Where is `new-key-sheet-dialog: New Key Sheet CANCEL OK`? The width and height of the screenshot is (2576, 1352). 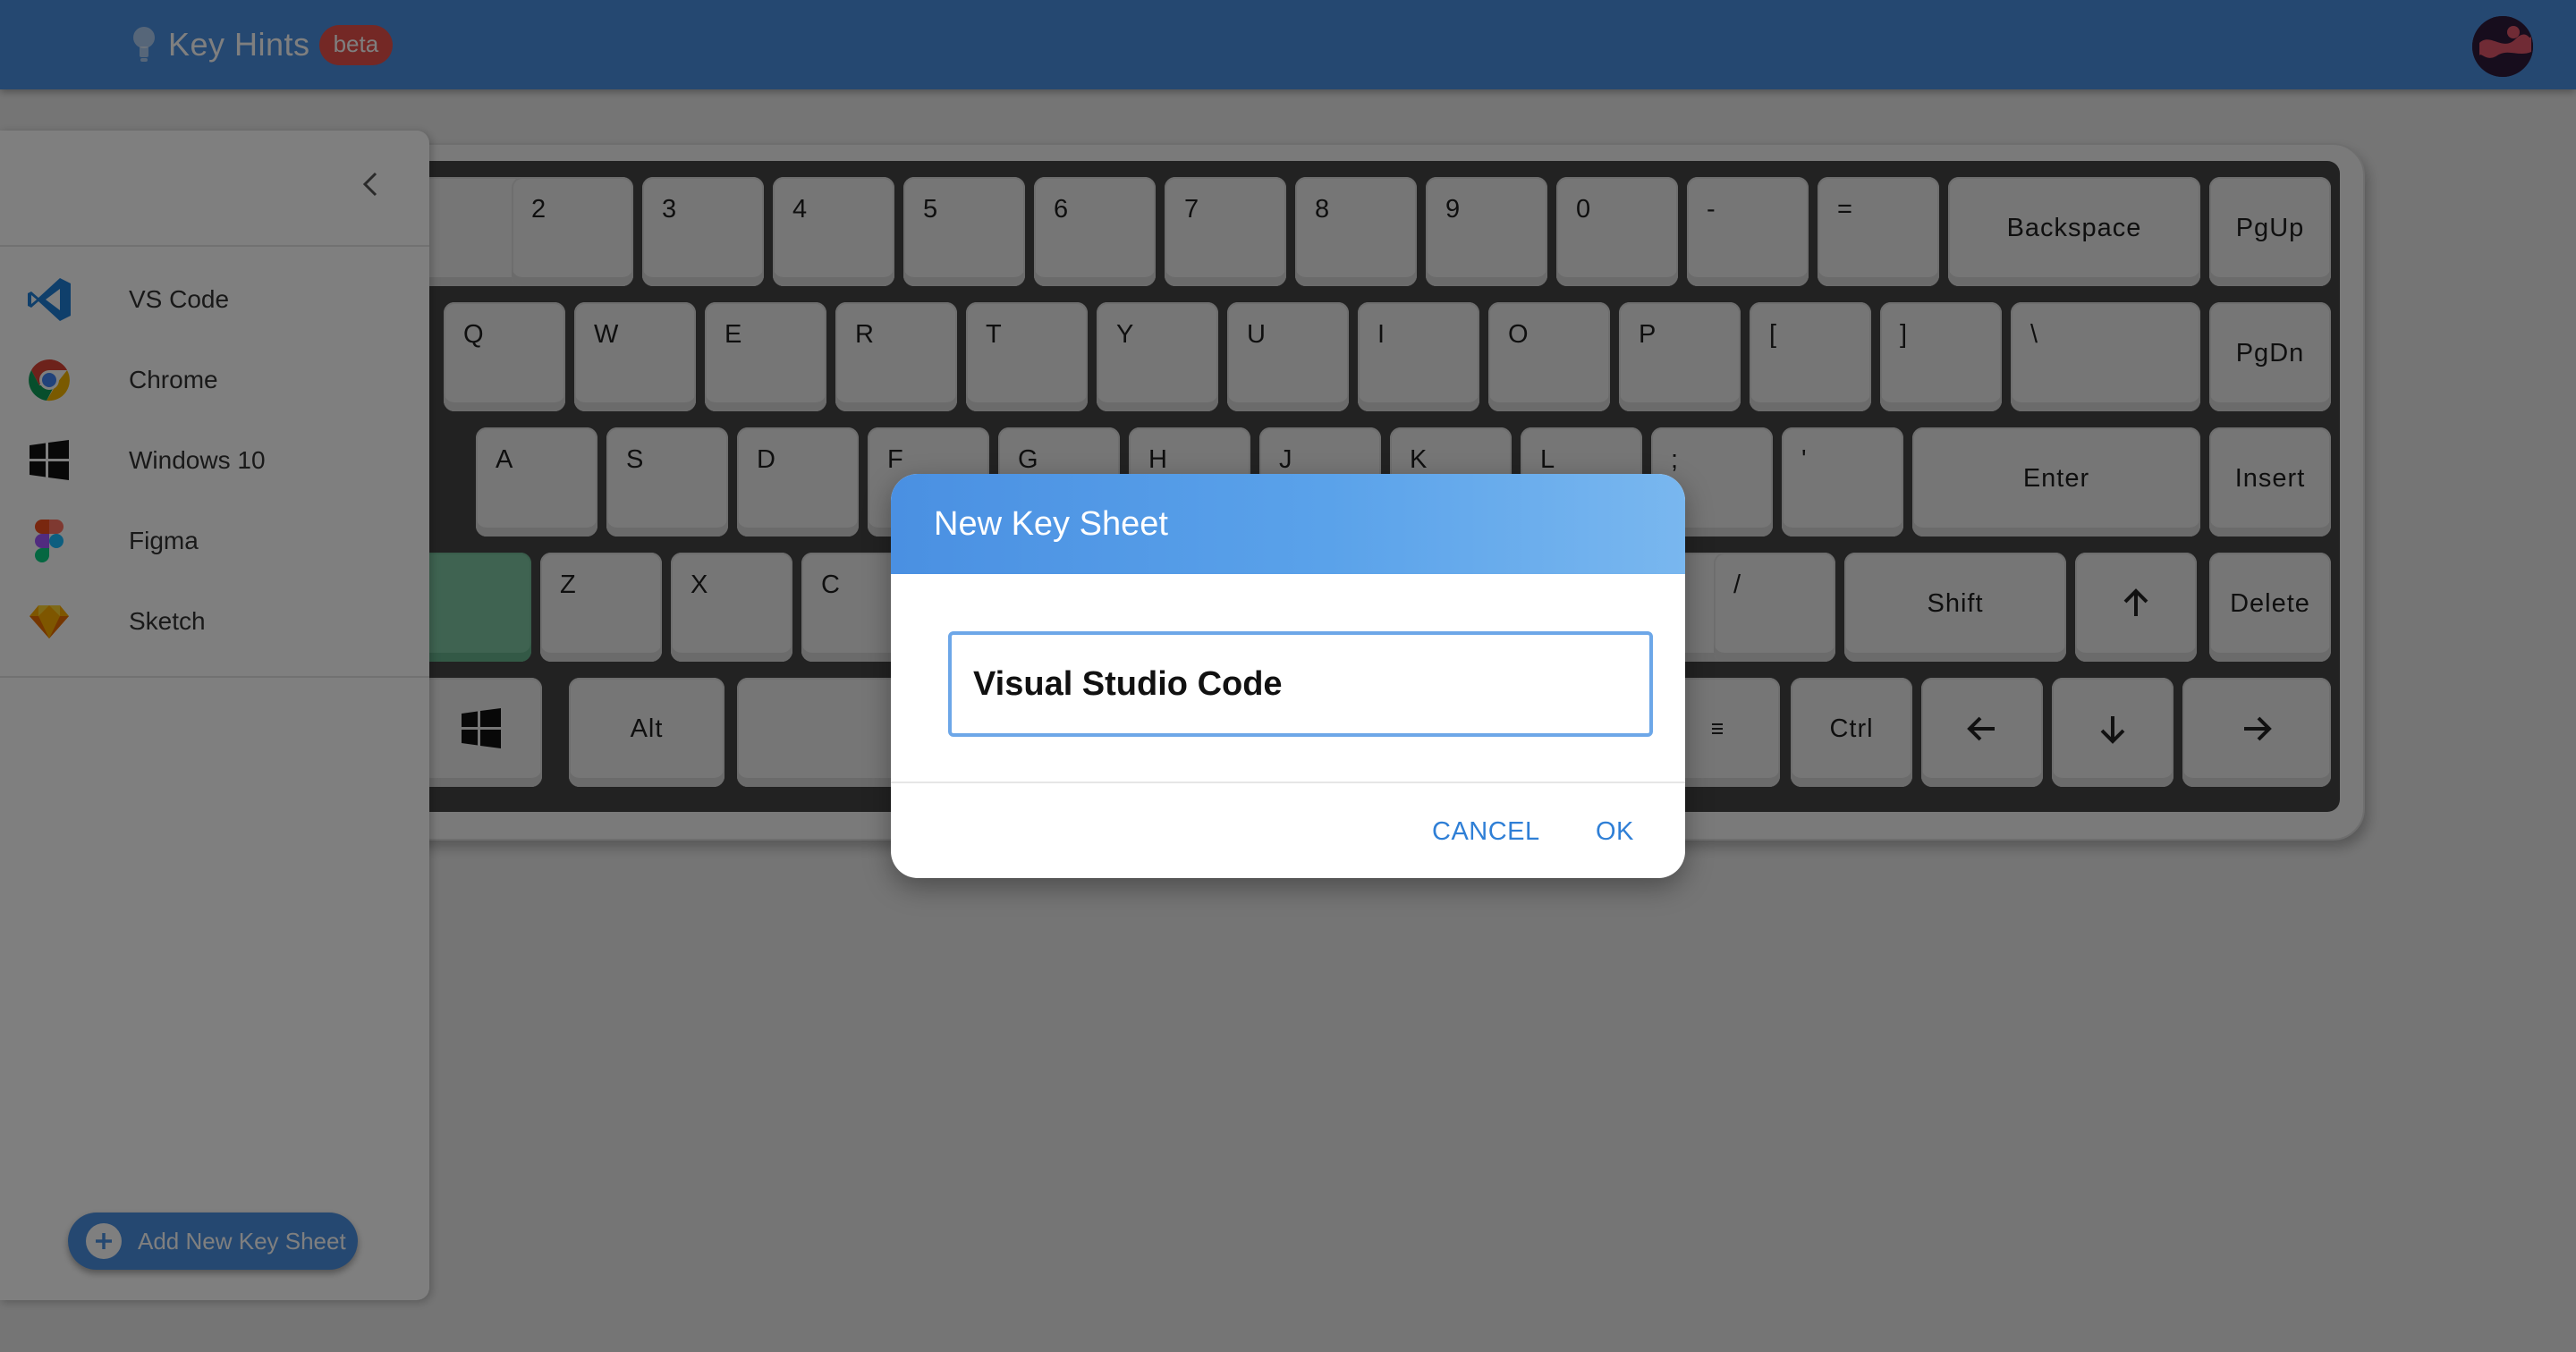 new-key-sheet-dialog: New Key Sheet CANCEL OK is located at coordinates (1288, 676).